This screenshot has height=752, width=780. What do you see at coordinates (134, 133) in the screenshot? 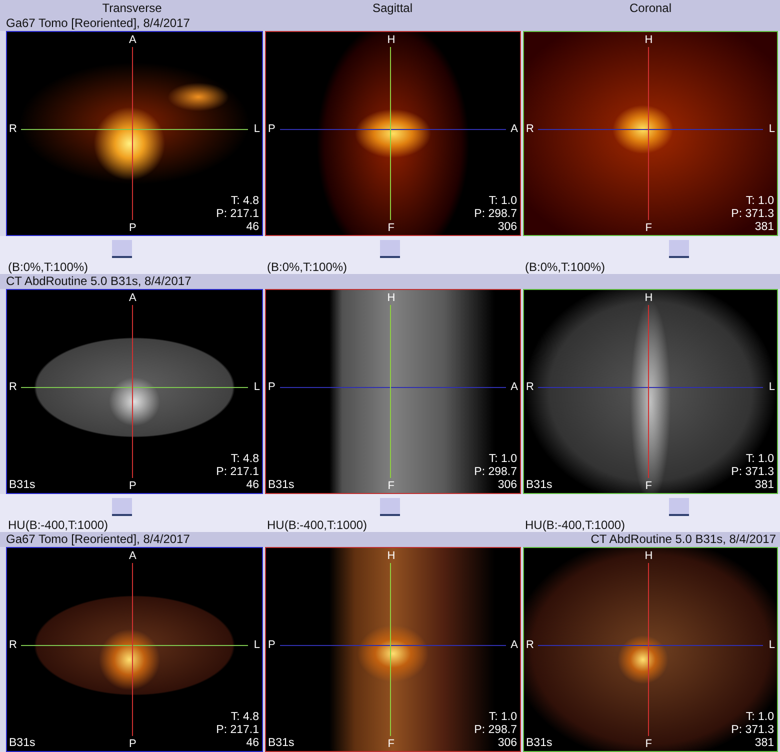
I see `scan-viewport: A P R L T: 4.8 P: 217.1 46` at bounding box center [134, 133].